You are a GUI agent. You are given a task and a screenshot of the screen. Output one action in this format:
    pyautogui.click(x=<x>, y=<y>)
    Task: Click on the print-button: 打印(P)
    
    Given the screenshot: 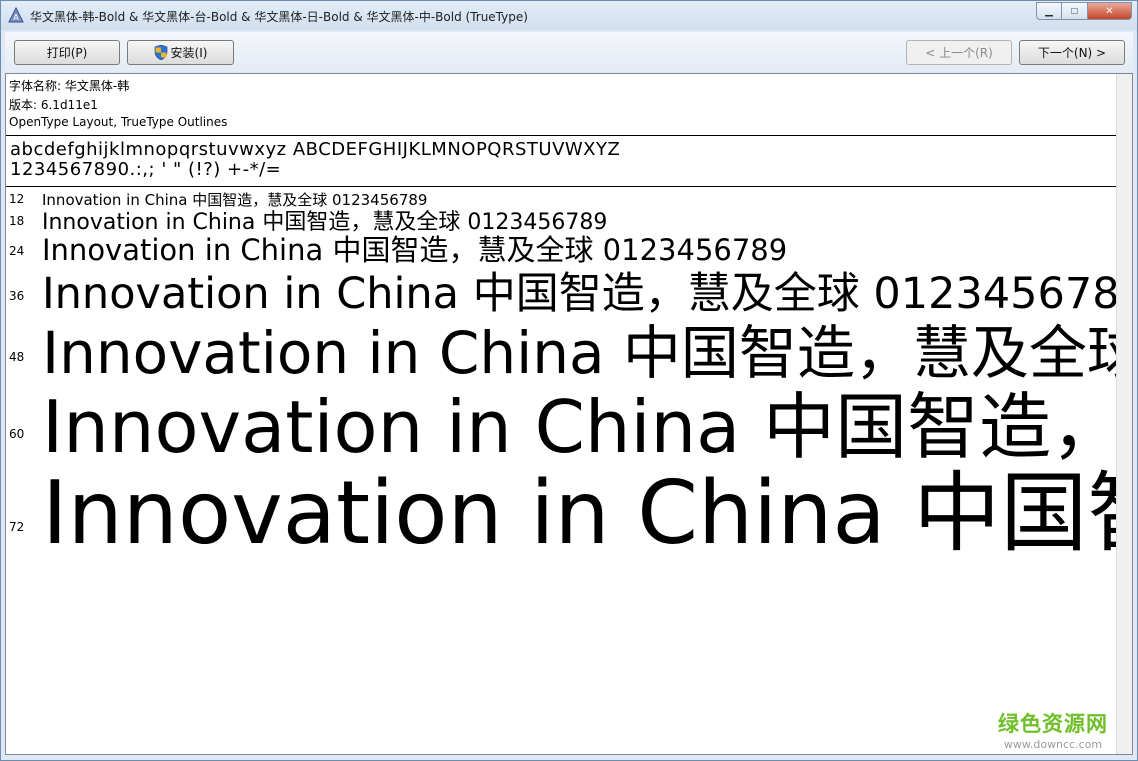 What is the action you would take?
    pyautogui.click(x=67, y=52)
    